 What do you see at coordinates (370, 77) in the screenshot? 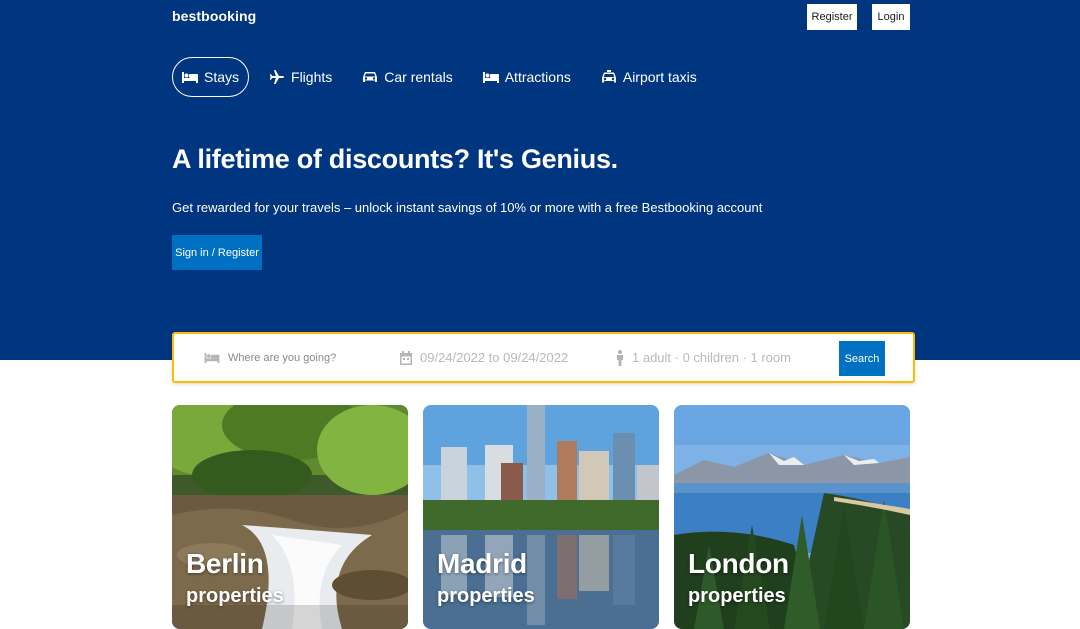
I see `car-icon` at bounding box center [370, 77].